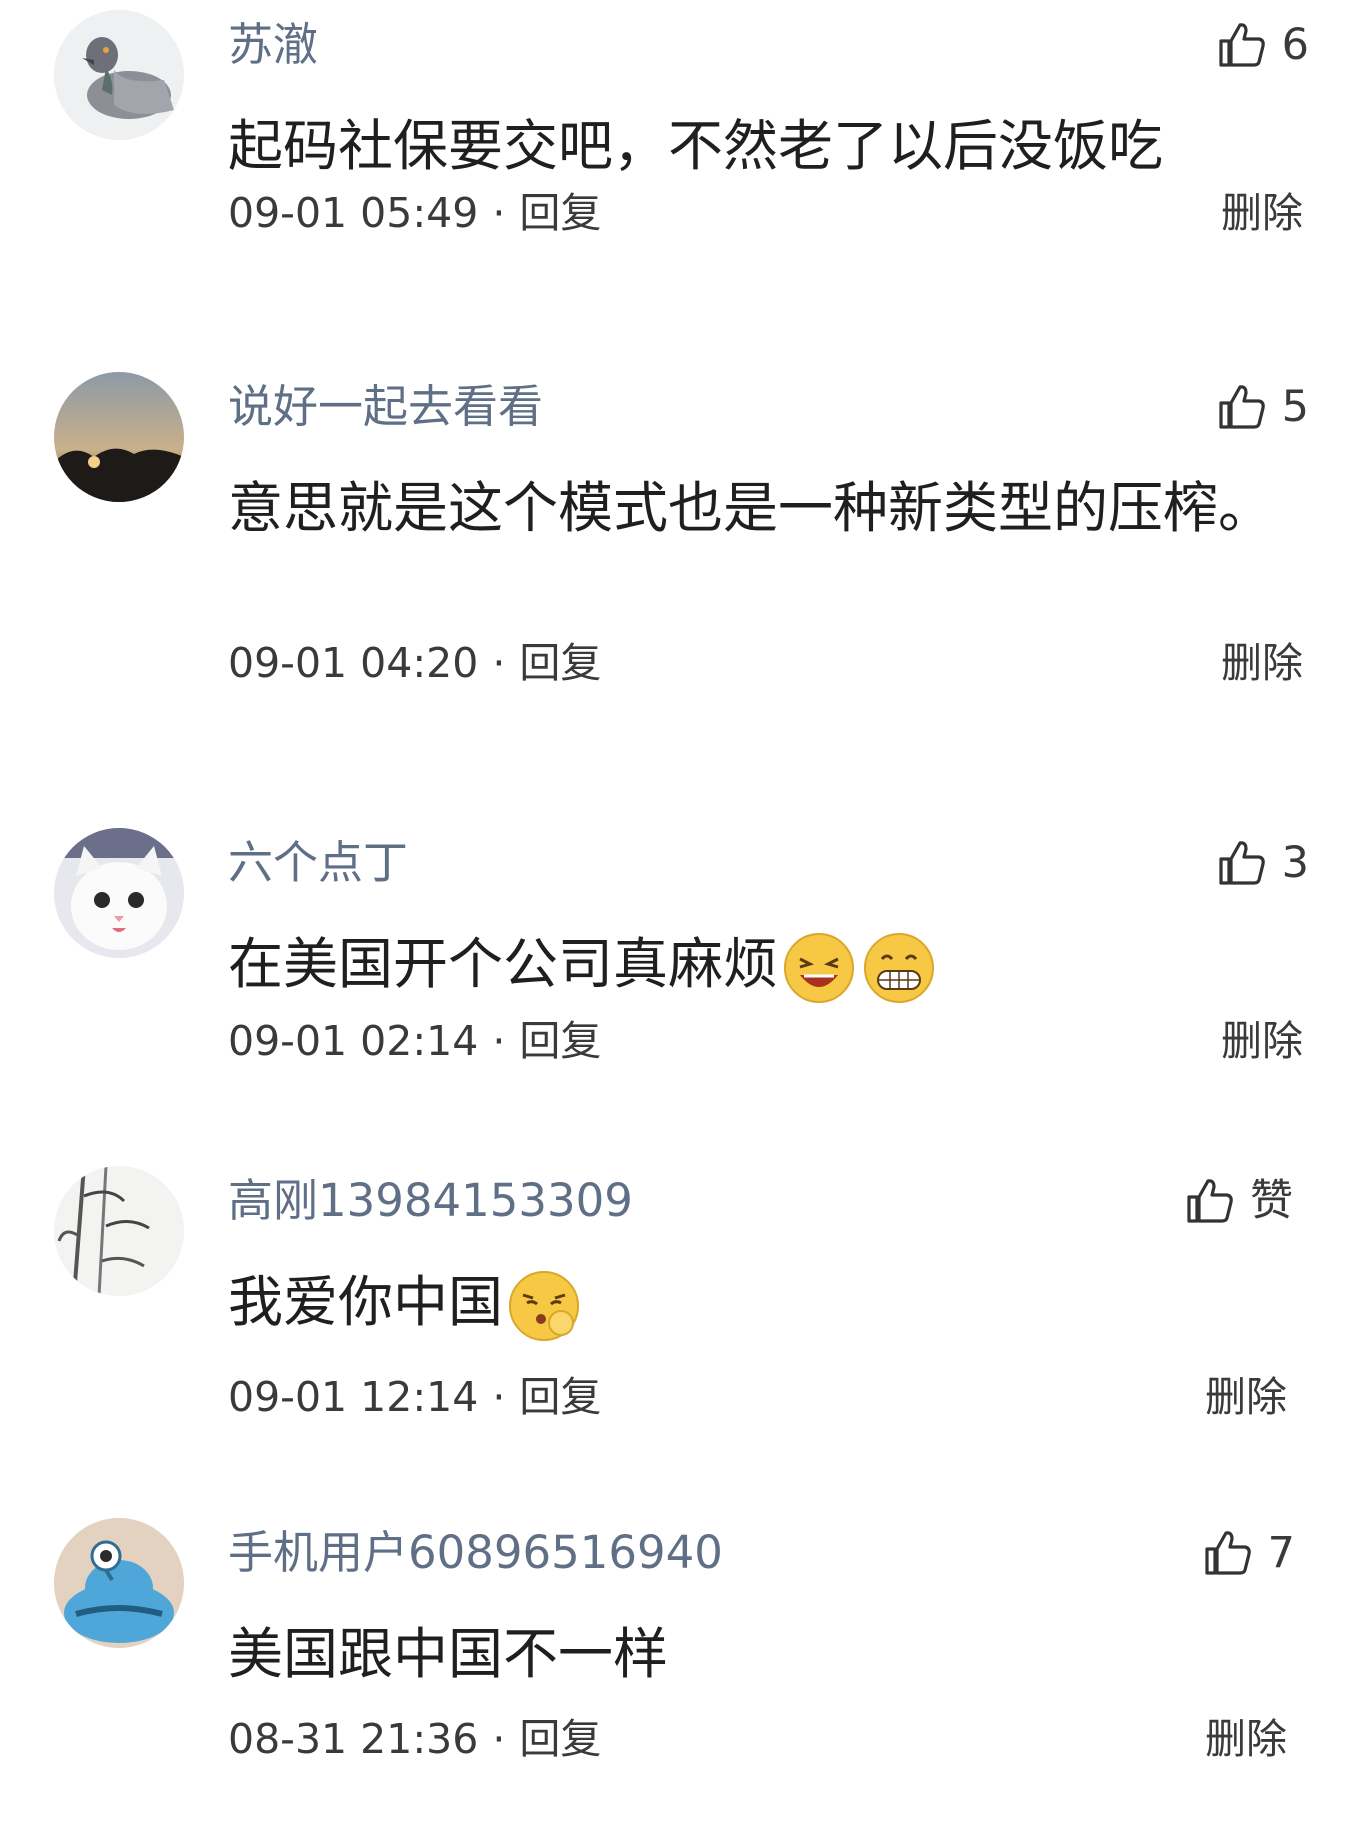 This screenshot has width=1361, height=1841. I want to click on like-count: 5, so click(1295, 407).